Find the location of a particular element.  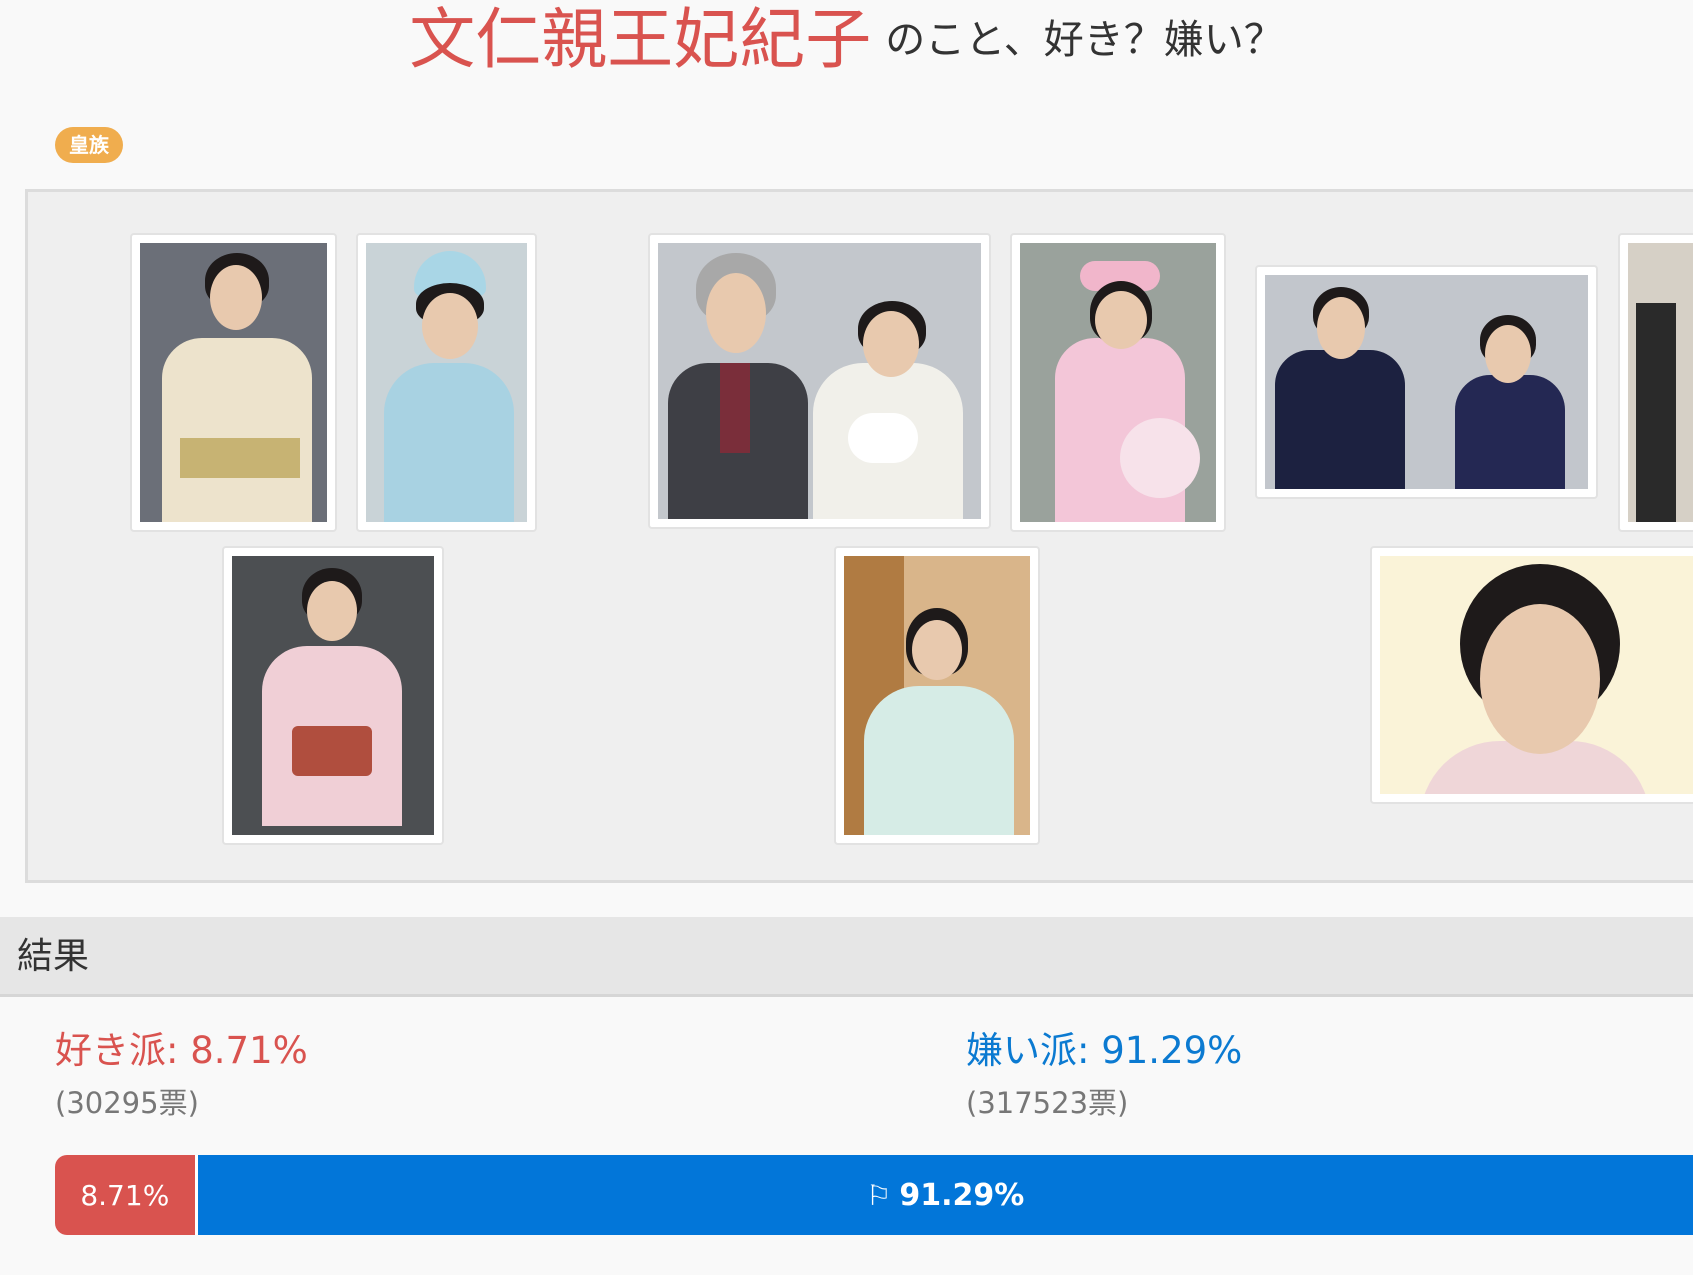

category-tag: 皇族 is located at coordinates (89, 145).